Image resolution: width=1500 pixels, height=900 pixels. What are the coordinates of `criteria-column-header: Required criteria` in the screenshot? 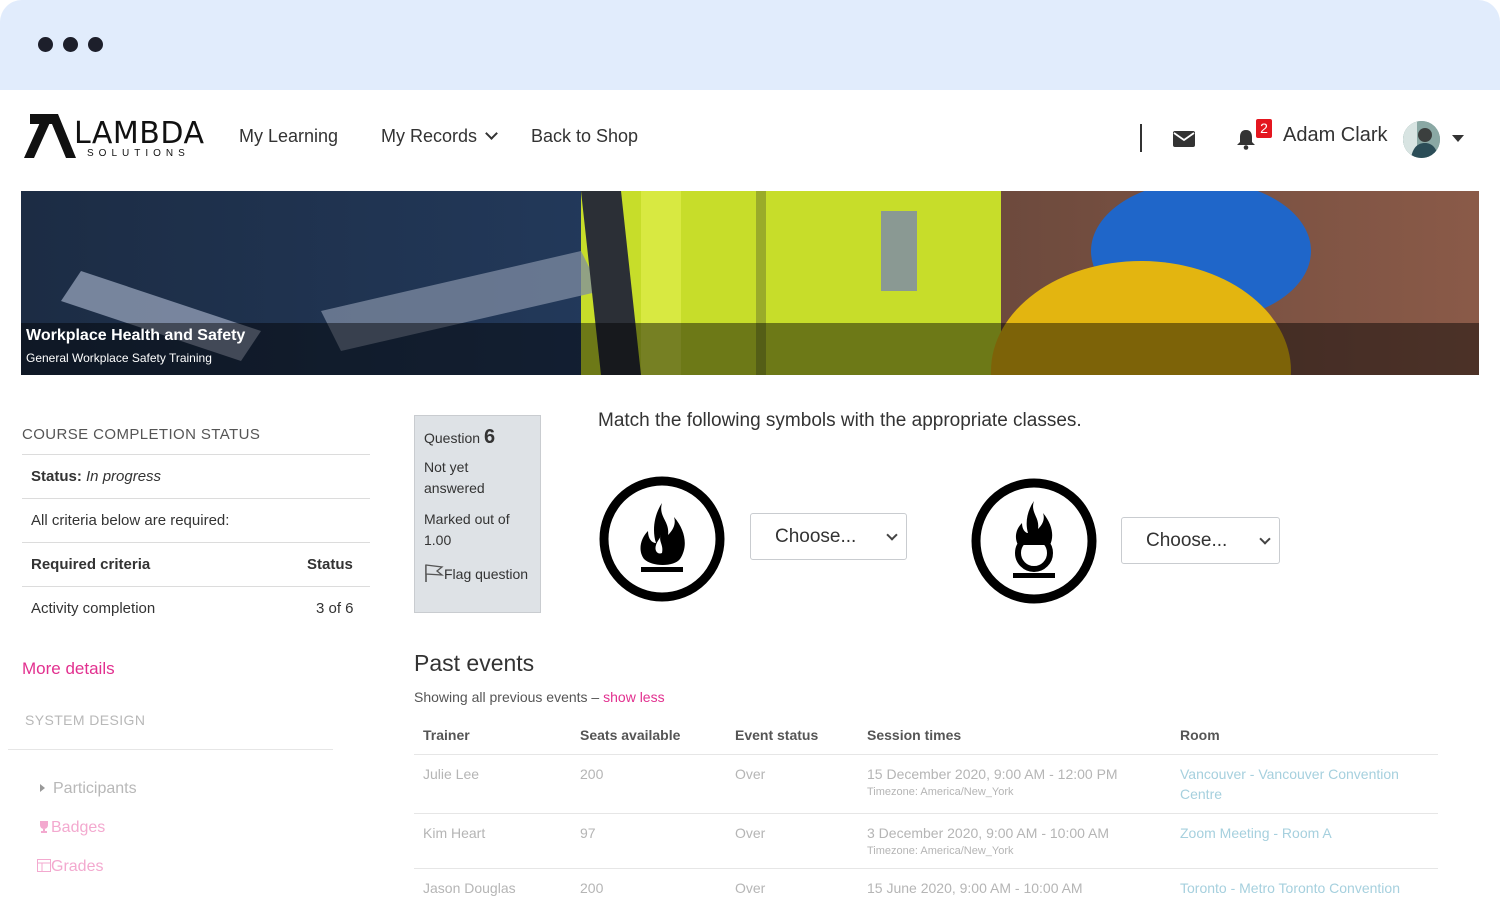 It's located at (91, 564).